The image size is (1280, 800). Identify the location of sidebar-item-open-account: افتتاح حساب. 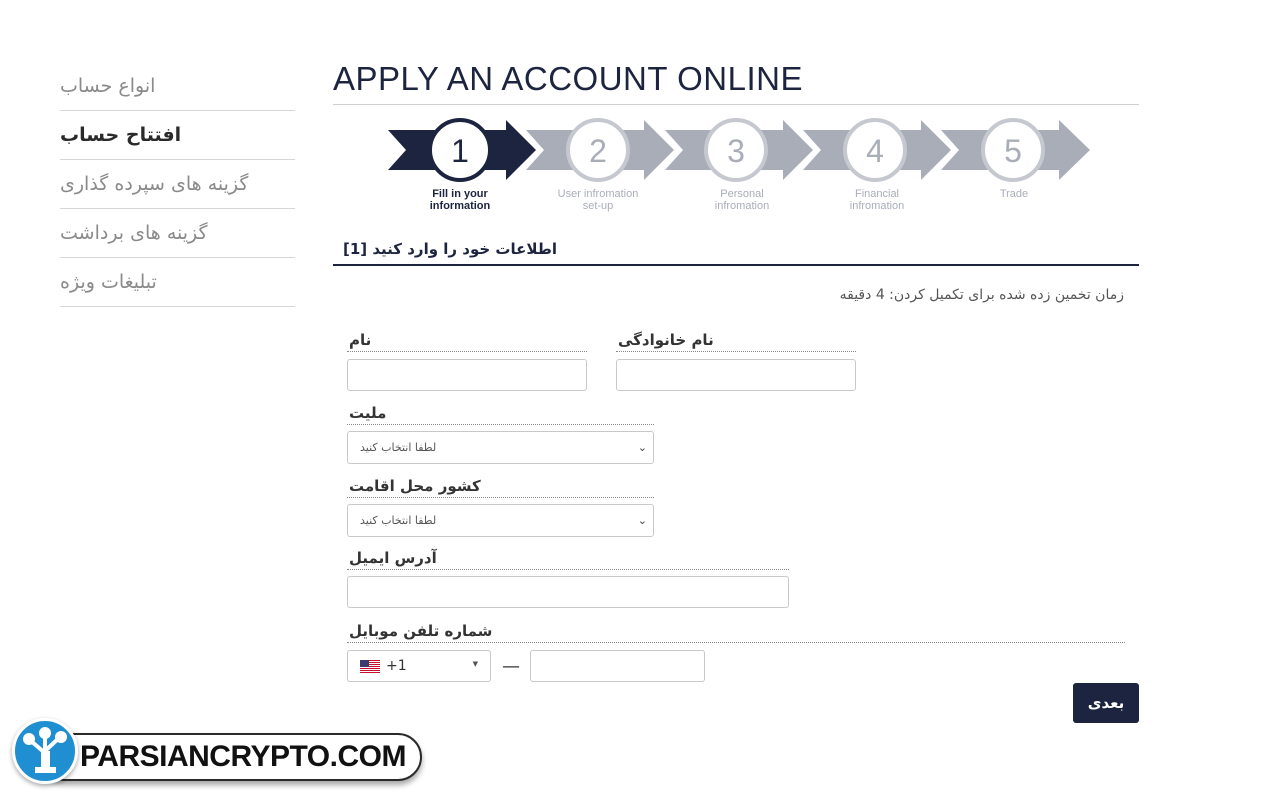
(177, 135).